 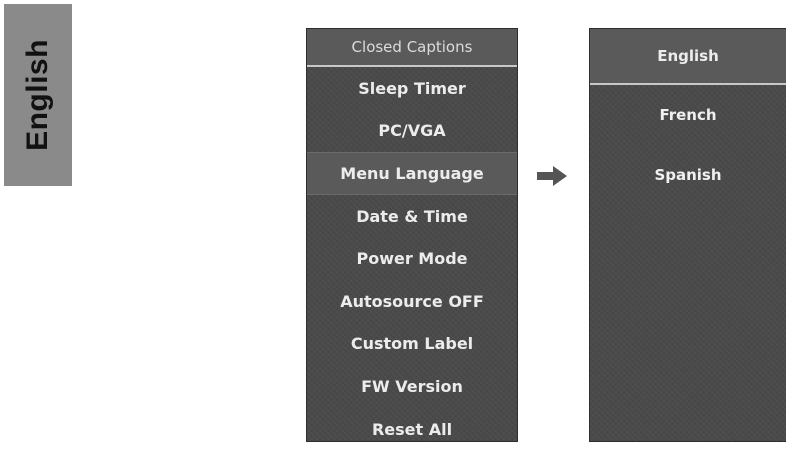 What do you see at coordinates (412, 301) in the screenshot?
I see `menu-item-autosource: Autosource OFF` at bounding box center [412, 301].